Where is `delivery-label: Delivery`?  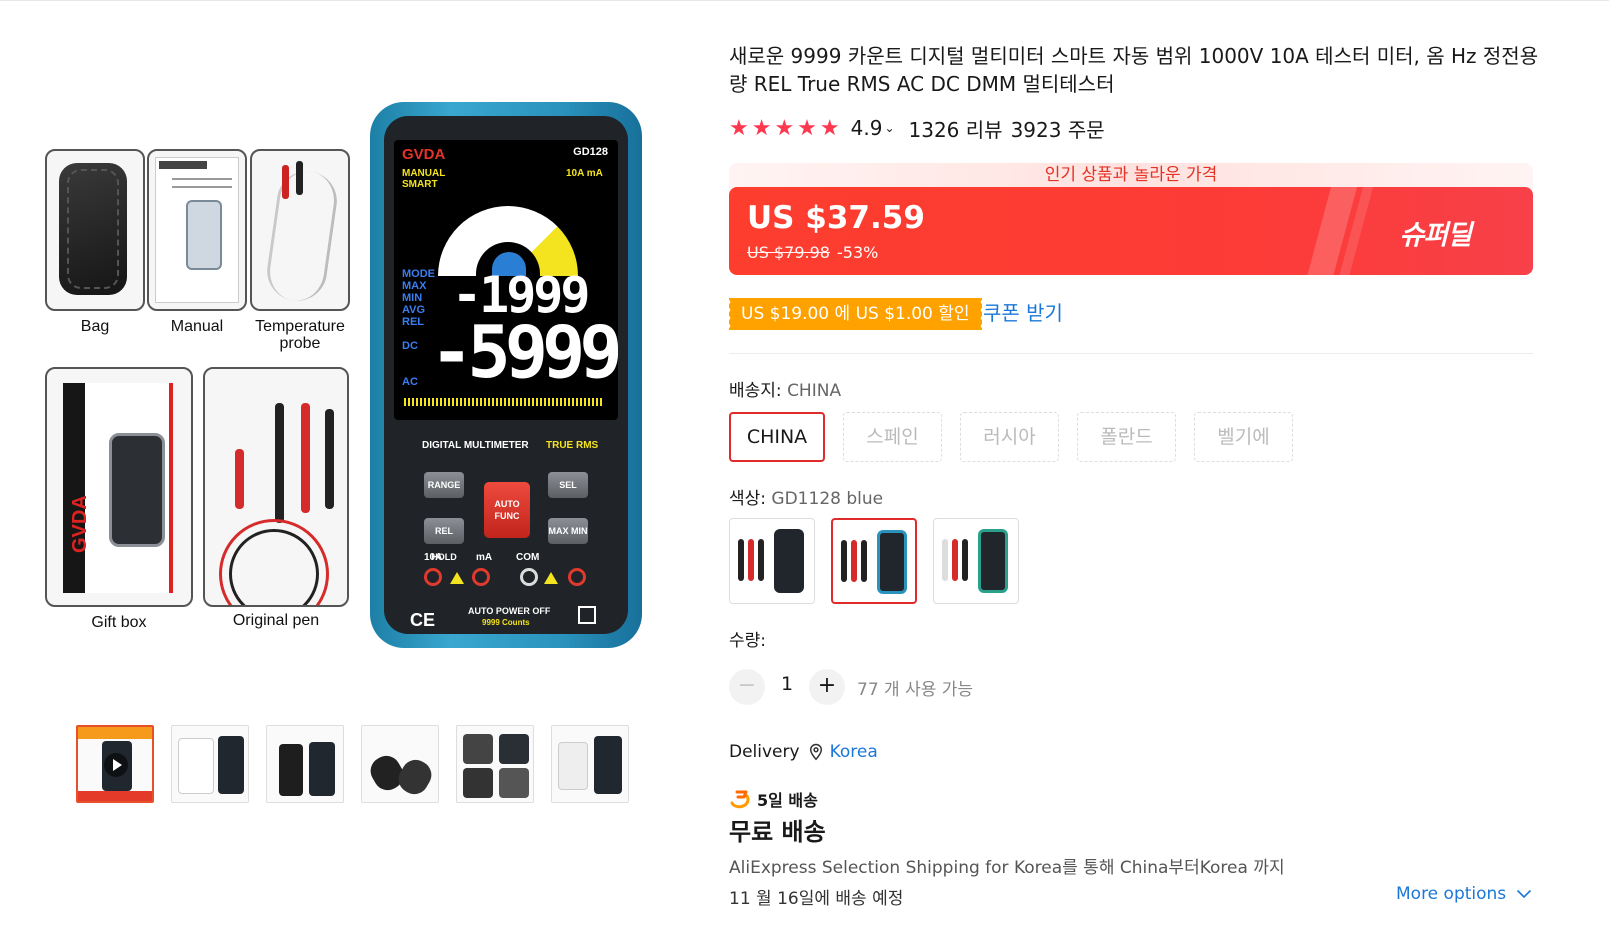
delivery-label: Delivery is located at coordinates (764, 752).